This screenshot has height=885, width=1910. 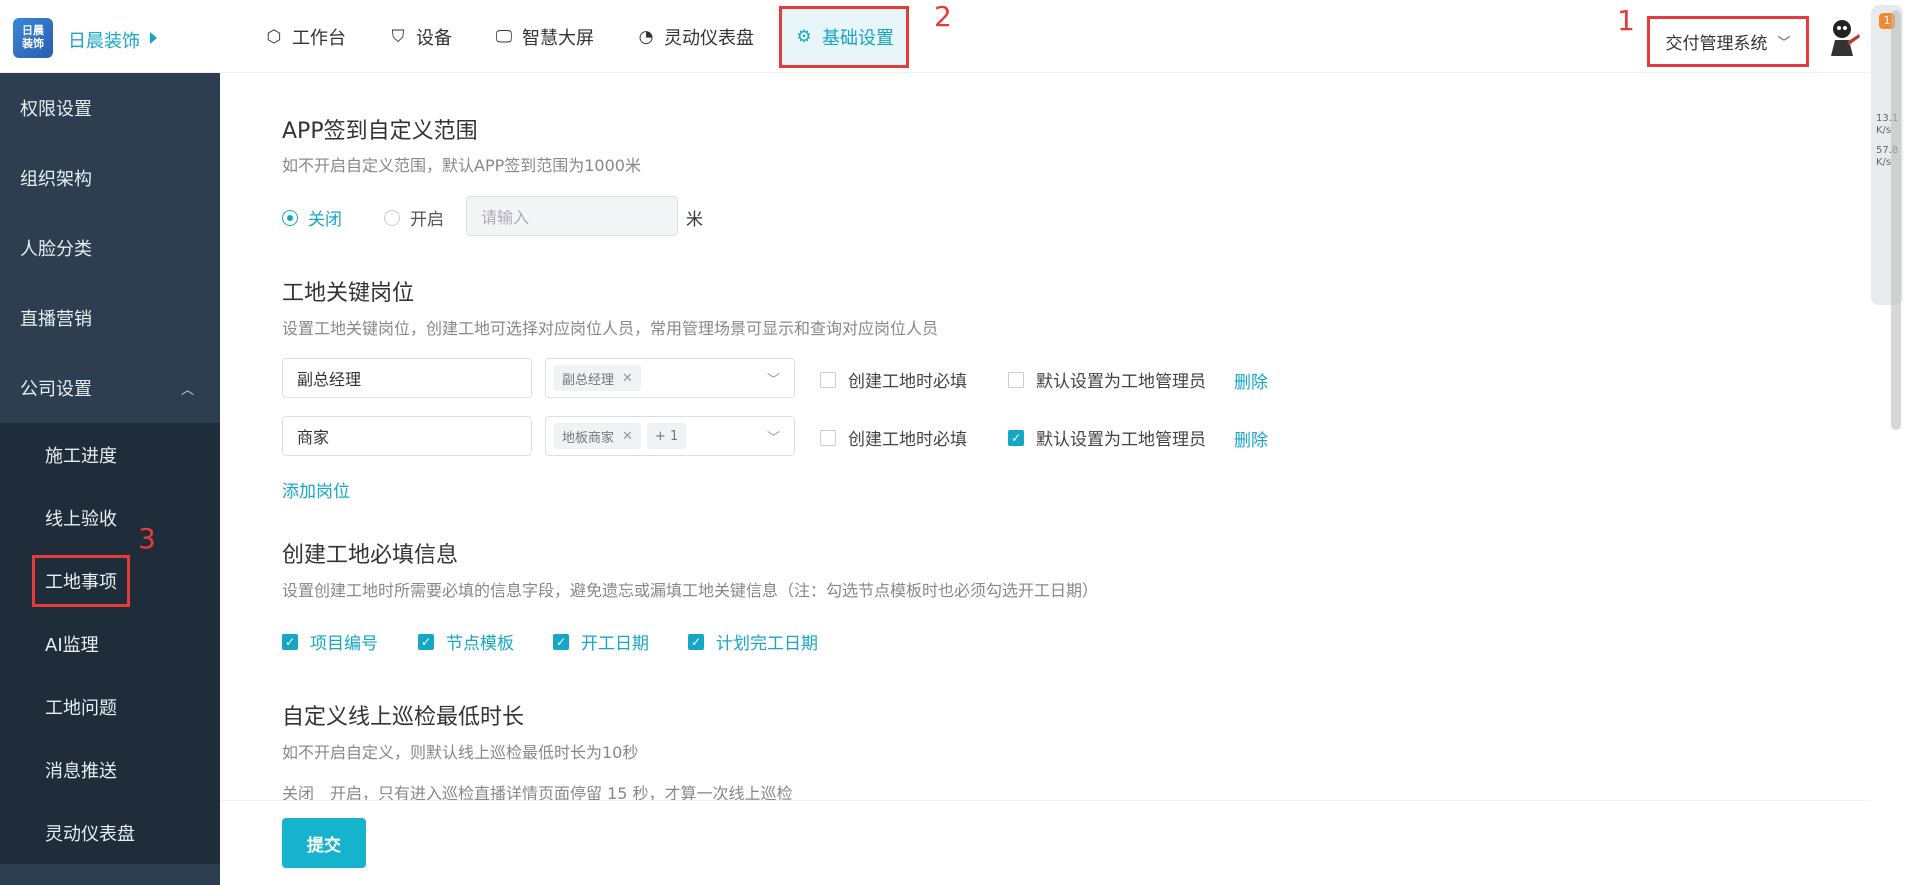 What do you see at coordinates (330, 641) in the screenshot?
I see `field-checkbox-project-no: ✓ 项目编号` at bounding box center [330, 641].